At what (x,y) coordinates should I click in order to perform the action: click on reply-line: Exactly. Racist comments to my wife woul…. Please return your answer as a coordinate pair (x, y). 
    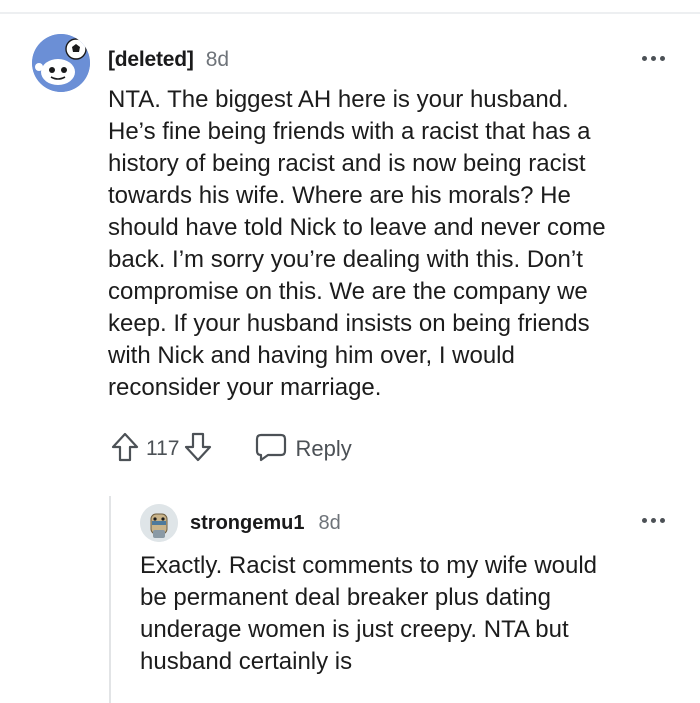
    Looking at the image, I should click on (369, 565).